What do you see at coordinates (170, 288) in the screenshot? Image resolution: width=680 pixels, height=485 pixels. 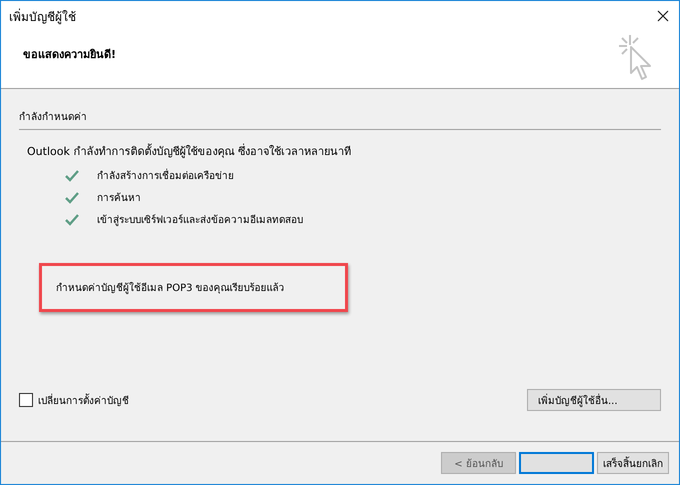 I see `result-message: กำหนดค่าบัญชีผู้ใช้อีเมล POP3 ของคุณเรียบร้อยแล้ว` at bounding box center [170, 288].